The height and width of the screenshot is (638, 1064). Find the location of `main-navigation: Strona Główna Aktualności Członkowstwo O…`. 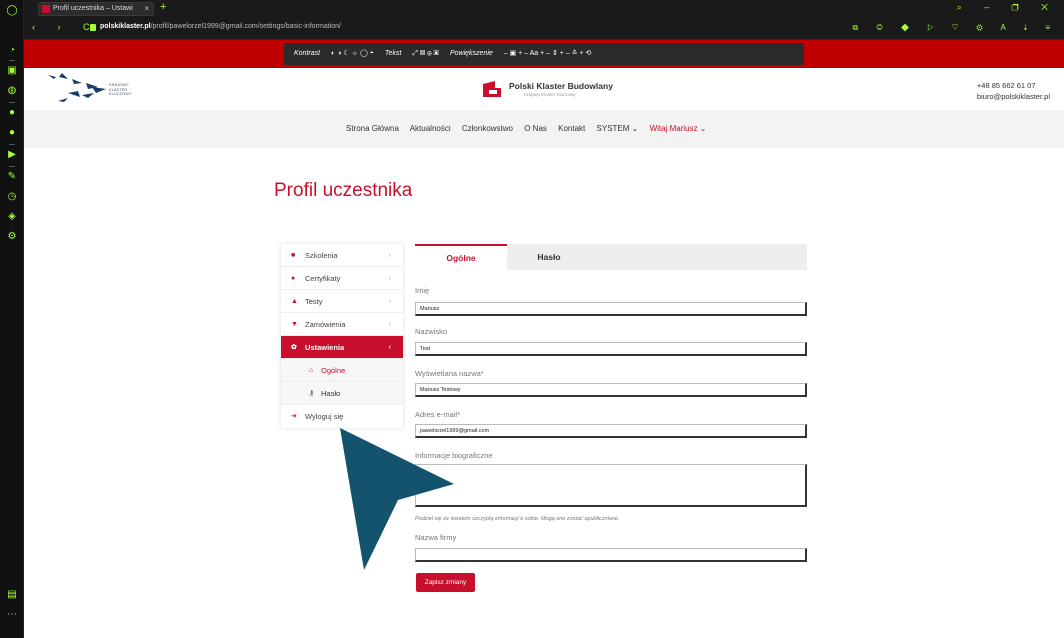

main-navigation: Strona Główna Aktualności Członkowstwo O… is located at coordinates (544, 129).